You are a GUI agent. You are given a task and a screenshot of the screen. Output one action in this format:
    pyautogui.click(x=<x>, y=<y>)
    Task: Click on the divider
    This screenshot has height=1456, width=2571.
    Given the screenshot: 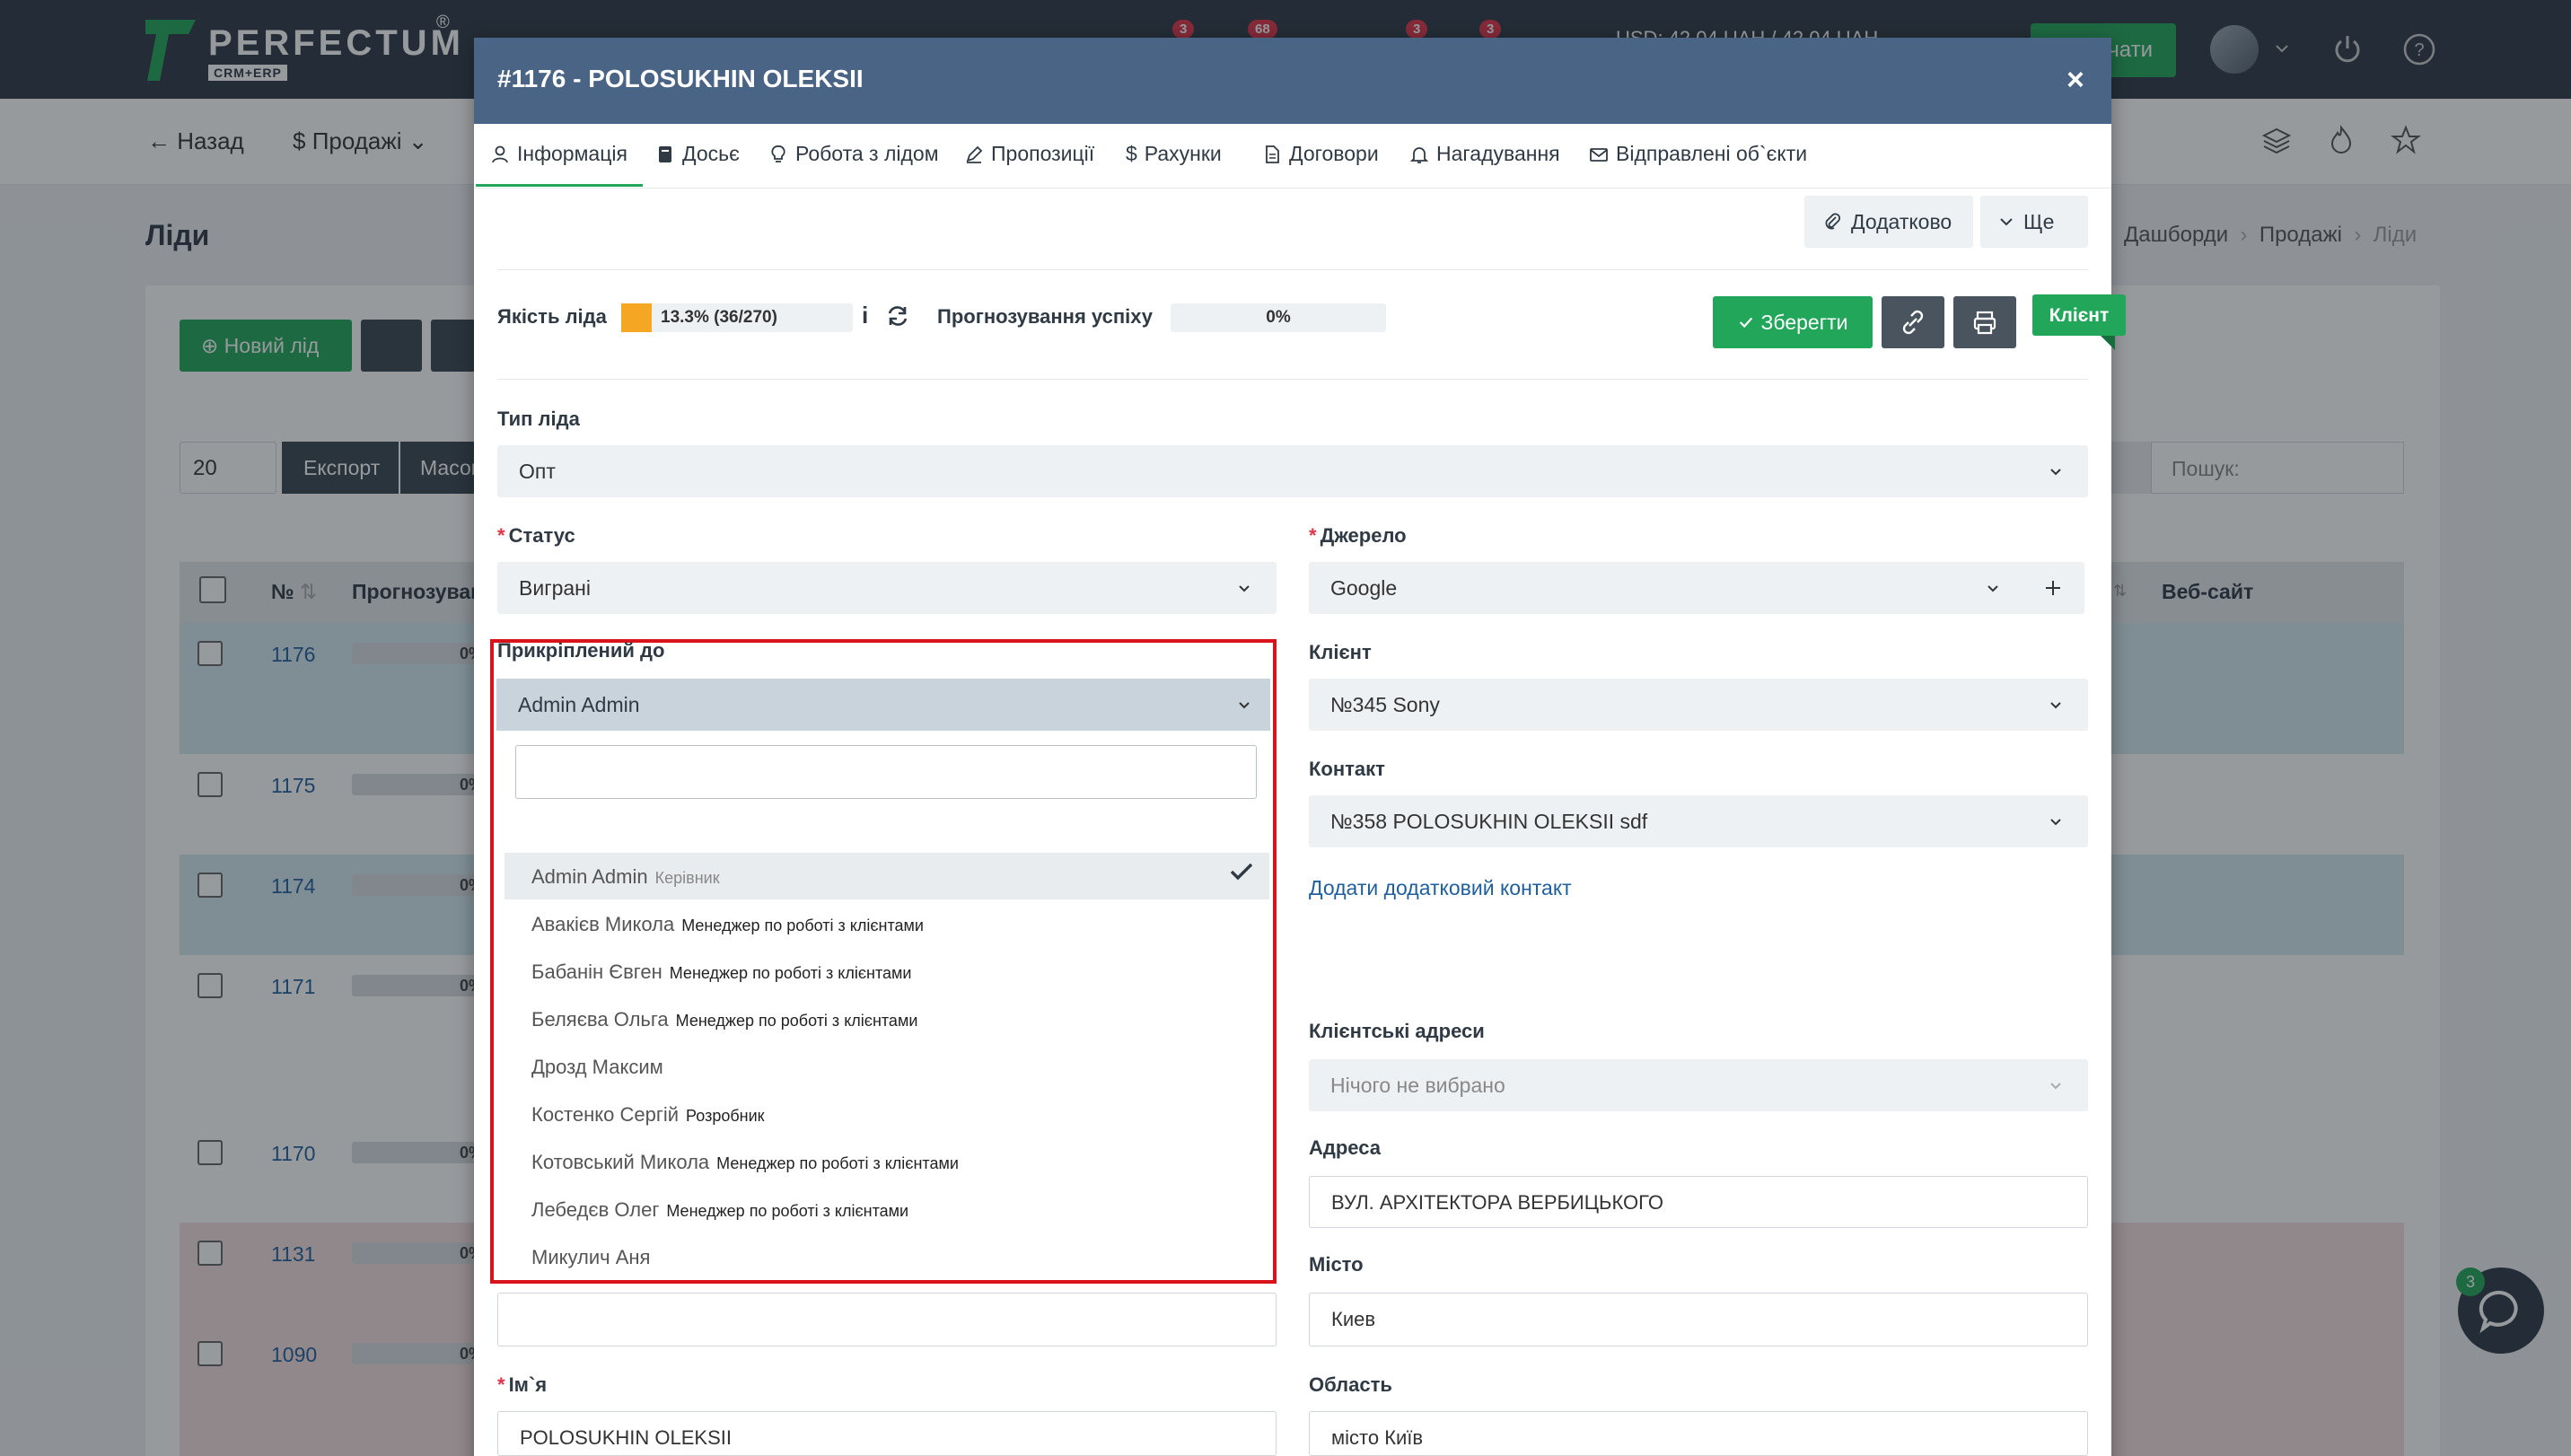 What is the action you would take?
    pyautogui.click(x=1293, y=269)
    